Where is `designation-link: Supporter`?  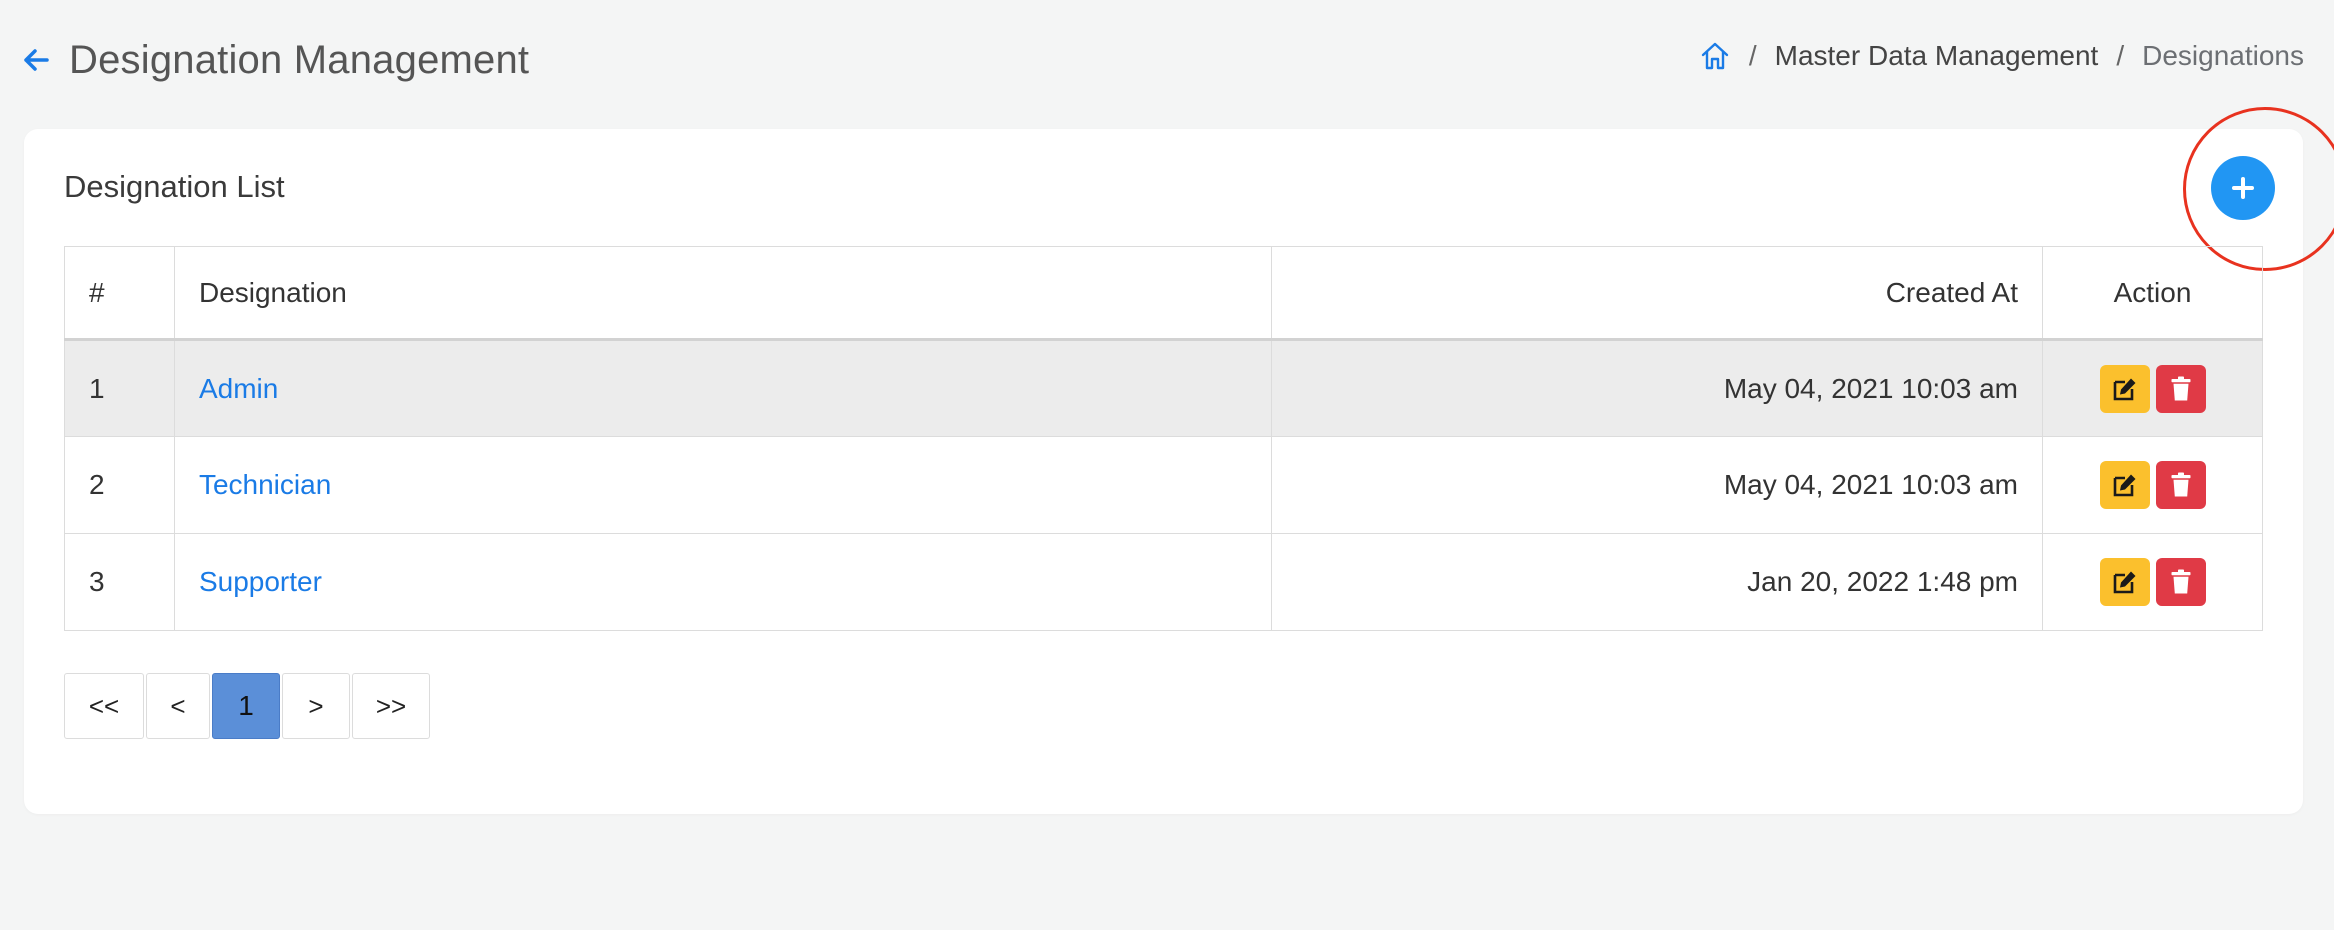
designation-link: Supporter is located at coordinates (260, 581).